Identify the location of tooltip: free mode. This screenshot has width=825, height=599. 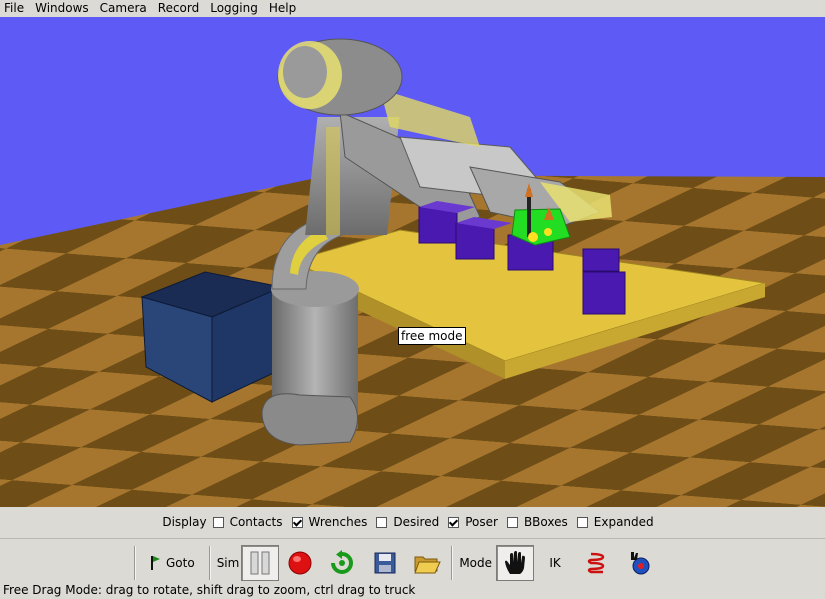
(432, 336).